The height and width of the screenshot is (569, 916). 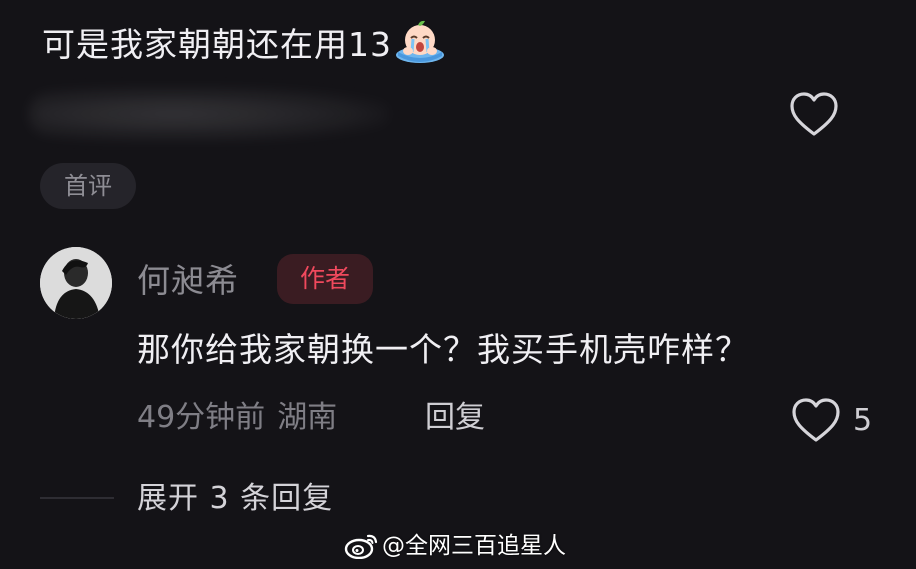 I want to click on watermark-text: @全网三百追星人, so click(x=474, y=546).